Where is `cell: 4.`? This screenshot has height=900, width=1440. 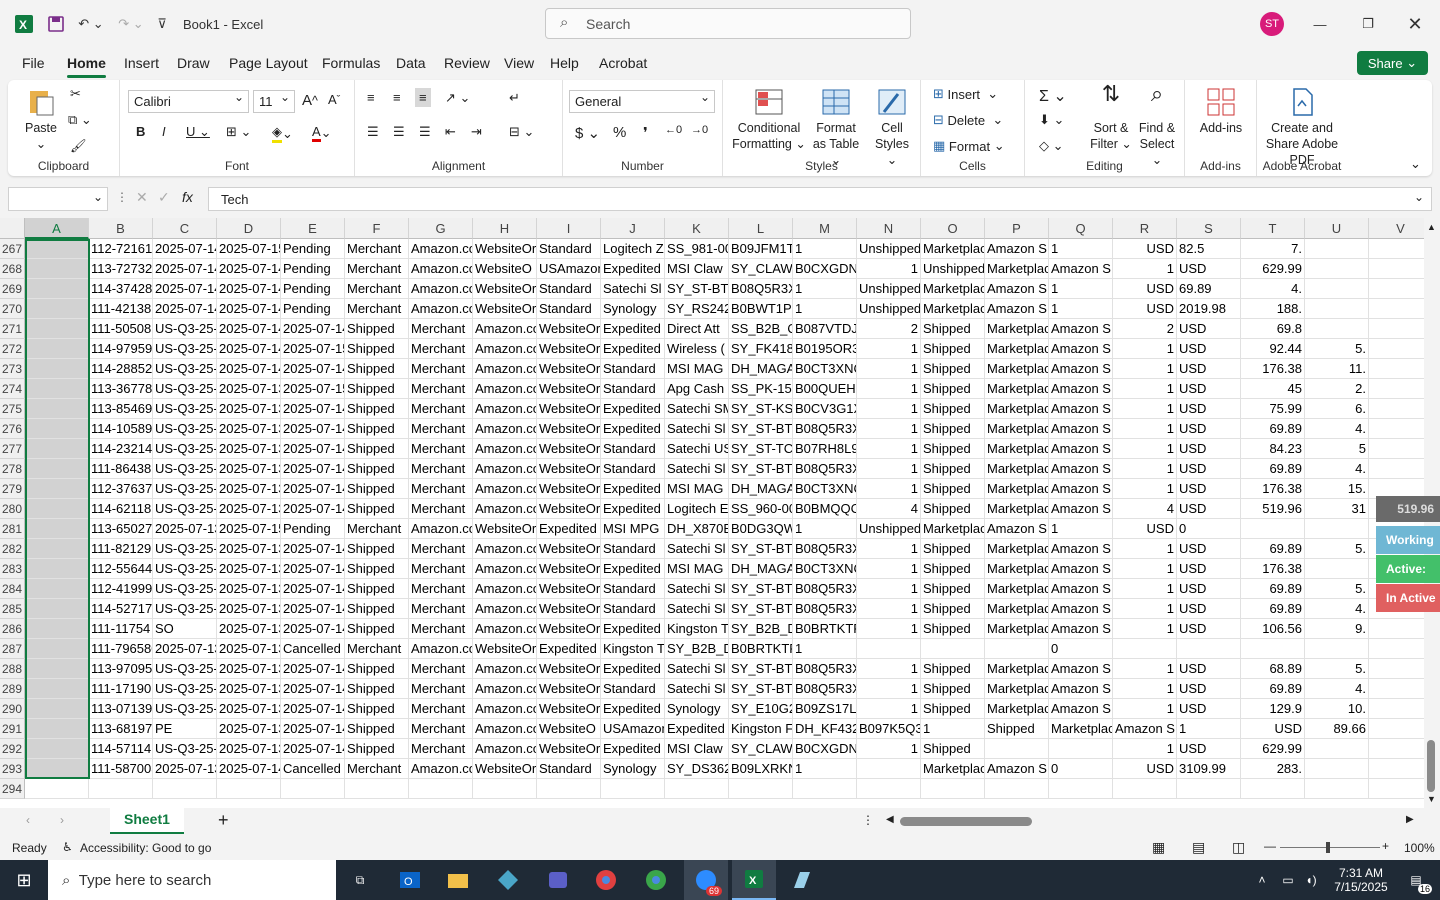
cell: 4. is located at coordinates (1337, 469).